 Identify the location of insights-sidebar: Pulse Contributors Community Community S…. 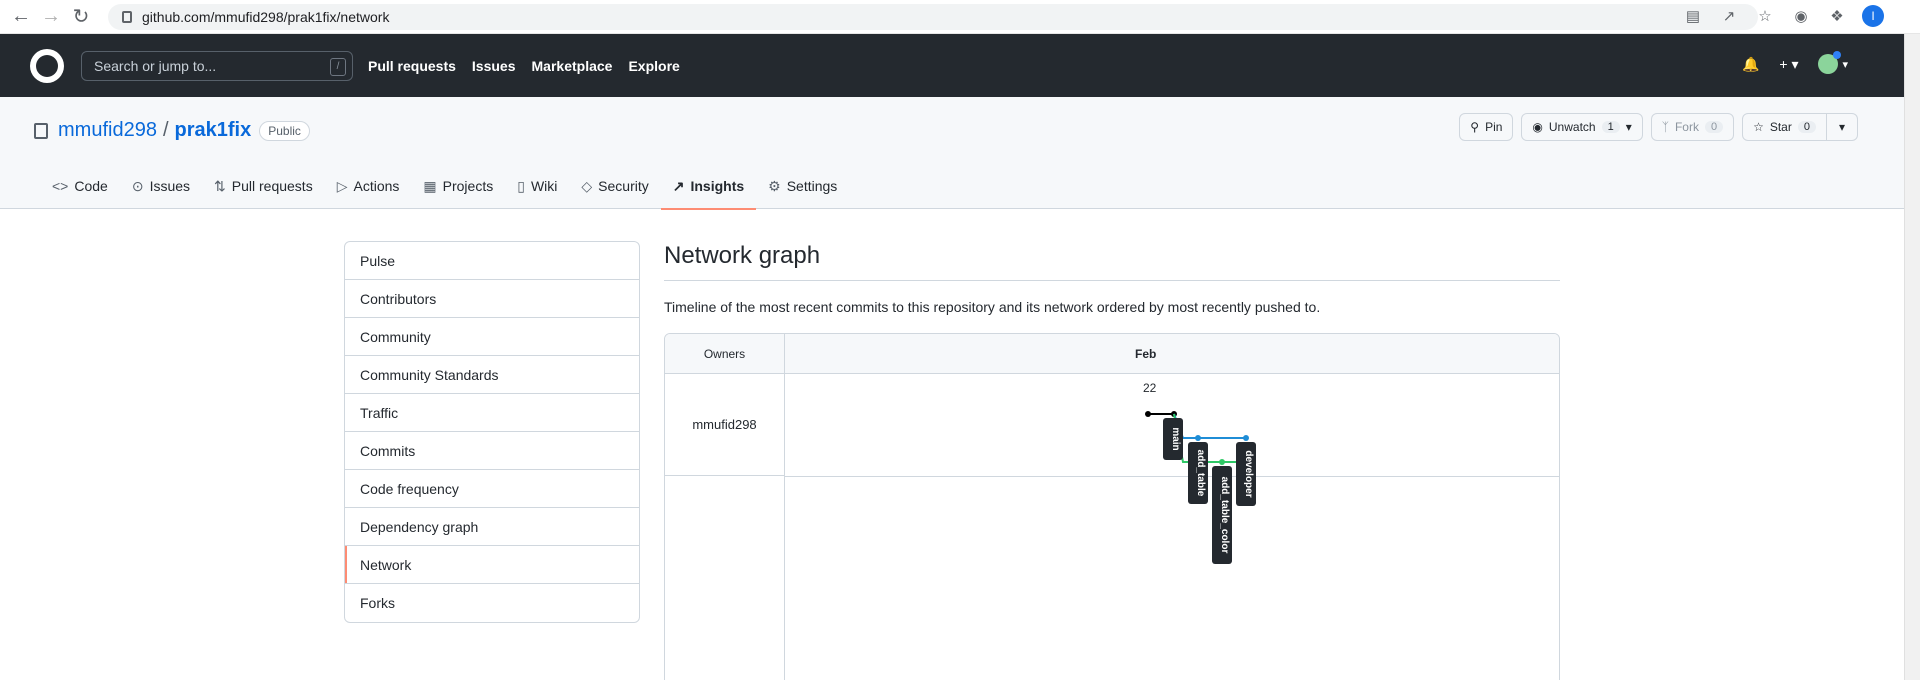
(492, 432).